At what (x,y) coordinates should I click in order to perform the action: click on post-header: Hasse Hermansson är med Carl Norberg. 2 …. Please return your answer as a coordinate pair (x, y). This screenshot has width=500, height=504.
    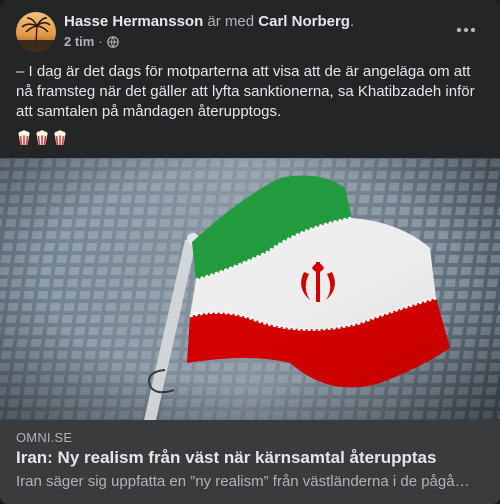
    Looking at the image, I should click on (250, 32).